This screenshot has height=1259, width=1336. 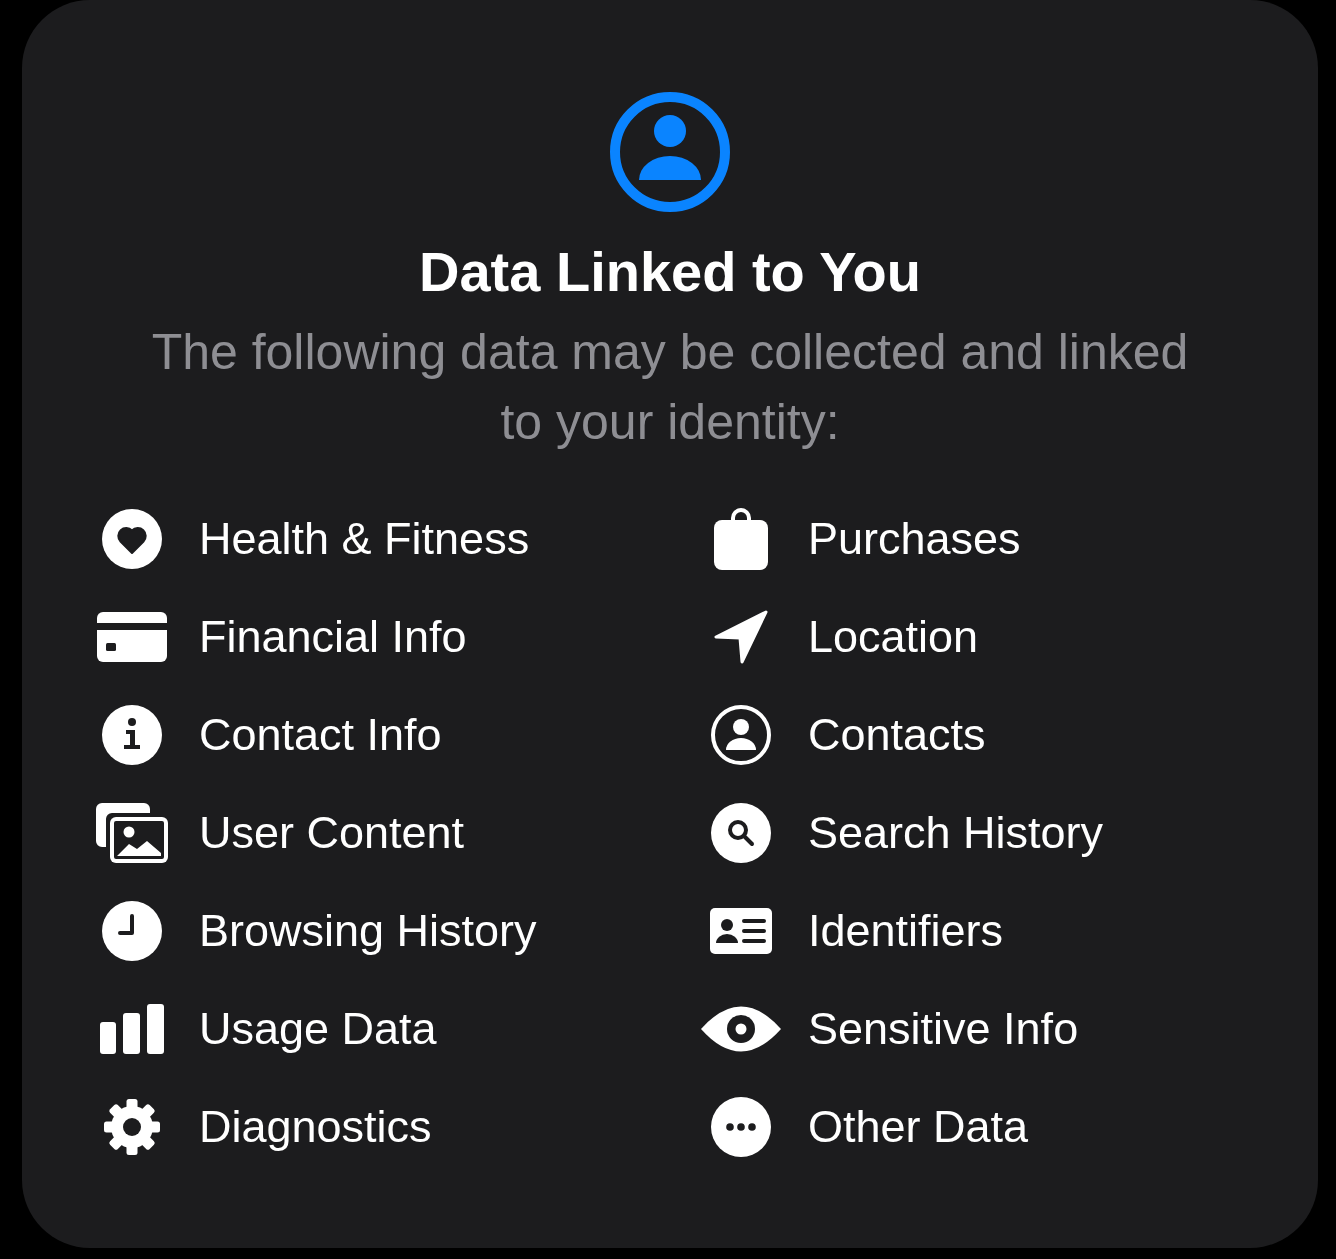 I want to click on category-label: Purchases, so click(x=914, y=539).